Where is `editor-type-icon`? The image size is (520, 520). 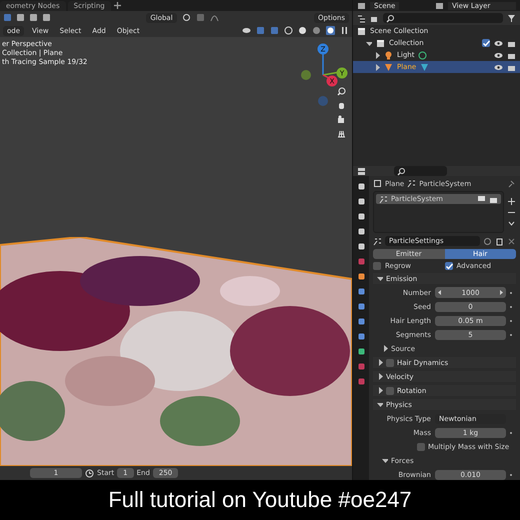
editor-type-icon is located at coordinates (361, 171).